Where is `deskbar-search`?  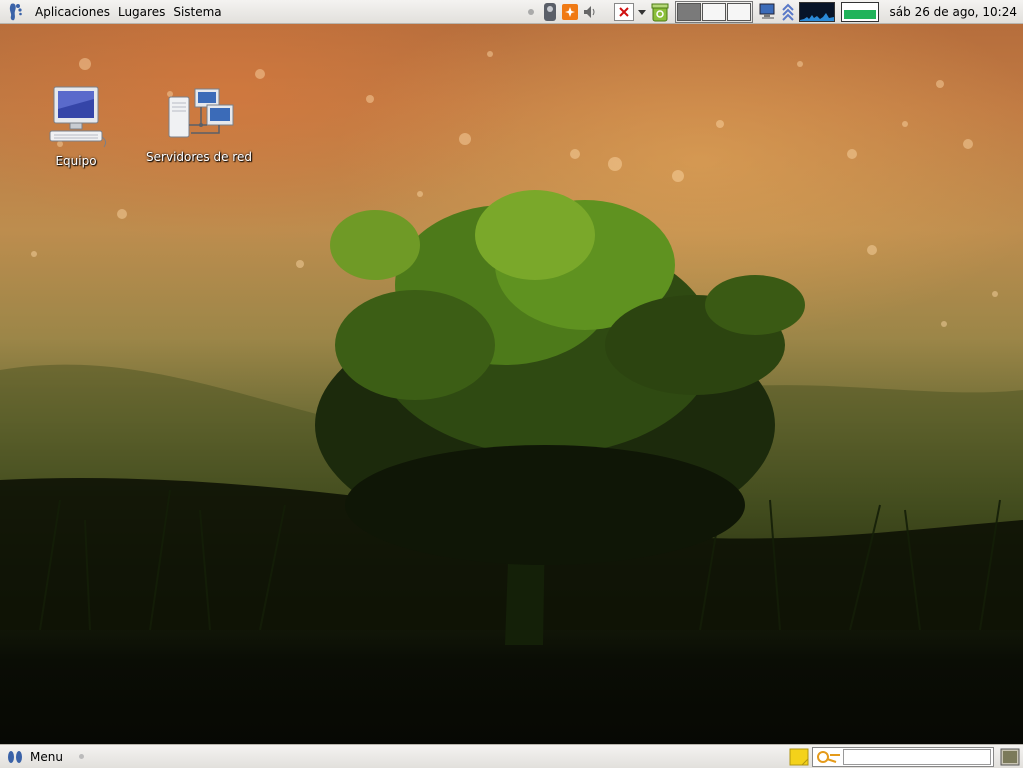 deskbar-search is located at coordinates (903, 756).